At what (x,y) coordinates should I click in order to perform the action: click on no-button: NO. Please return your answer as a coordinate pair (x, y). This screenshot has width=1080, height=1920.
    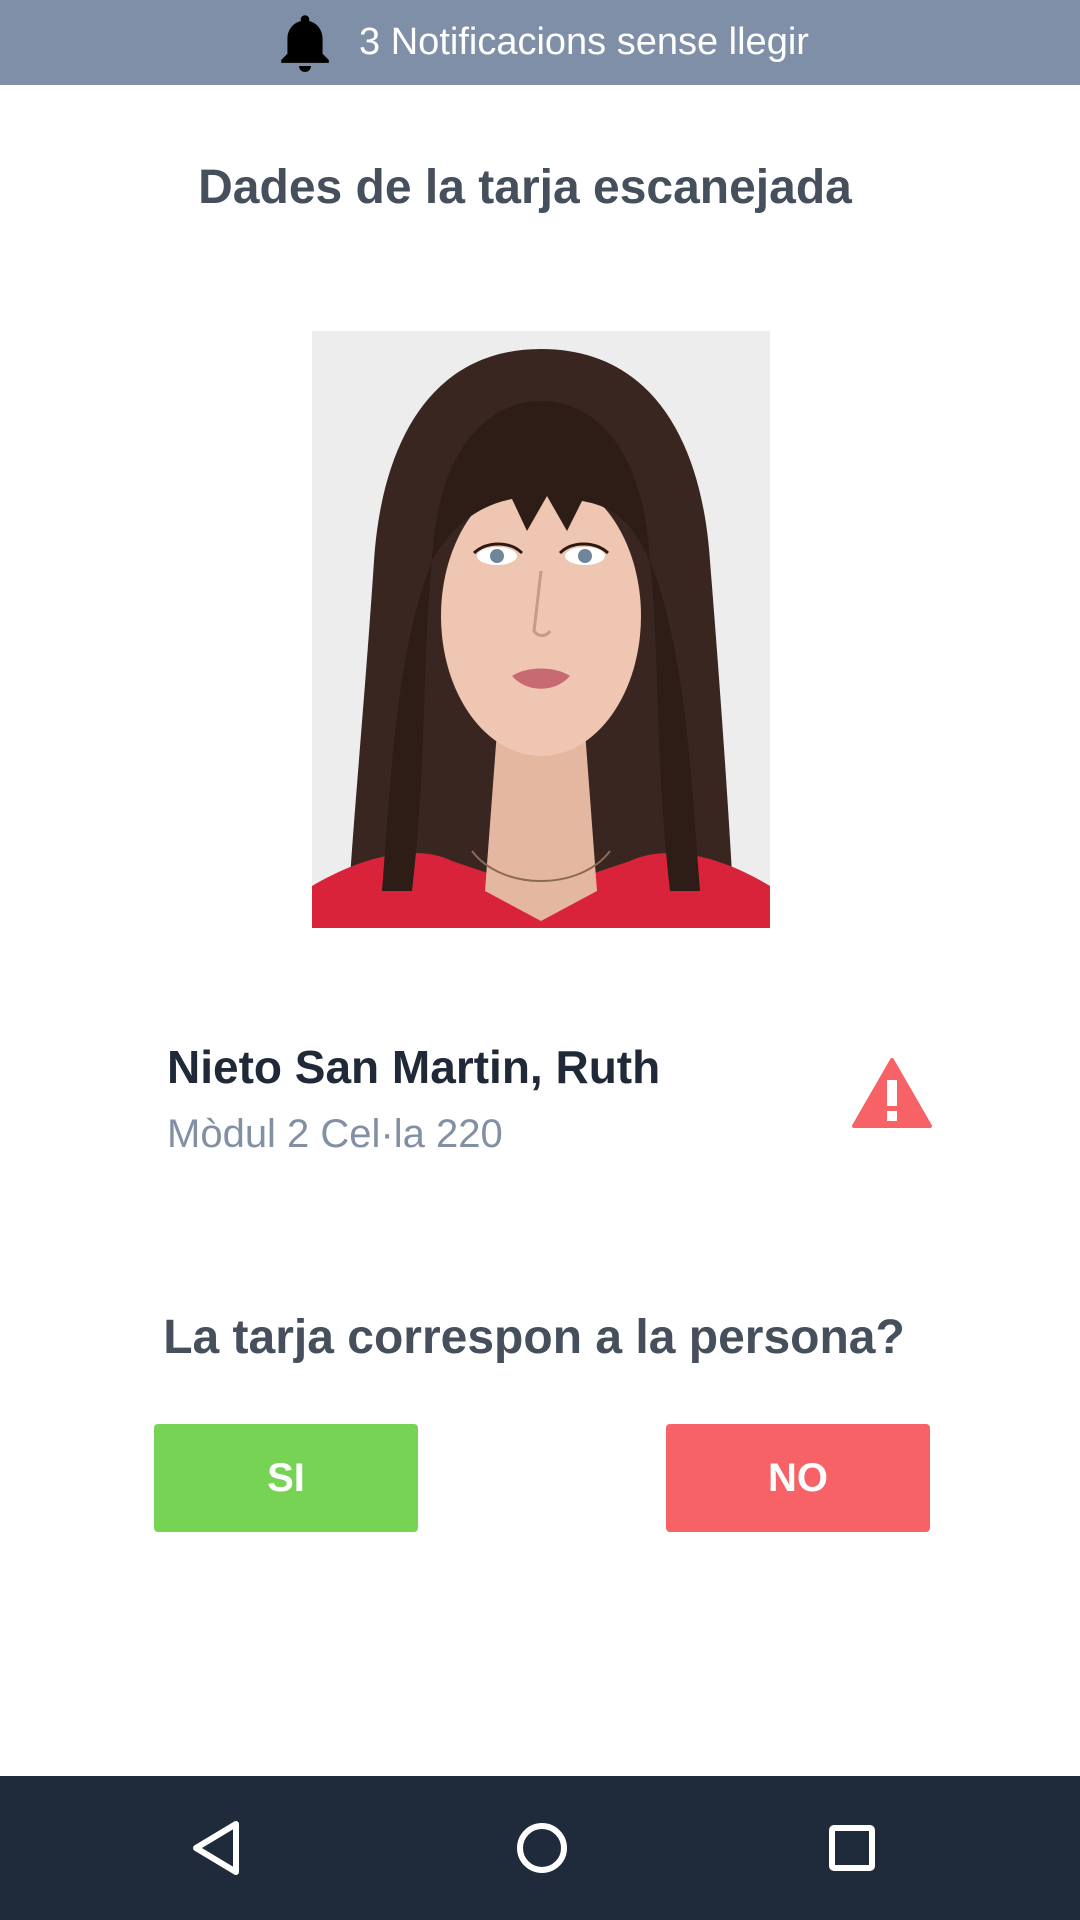
    Looking at the image, I should click on (798, 1478).